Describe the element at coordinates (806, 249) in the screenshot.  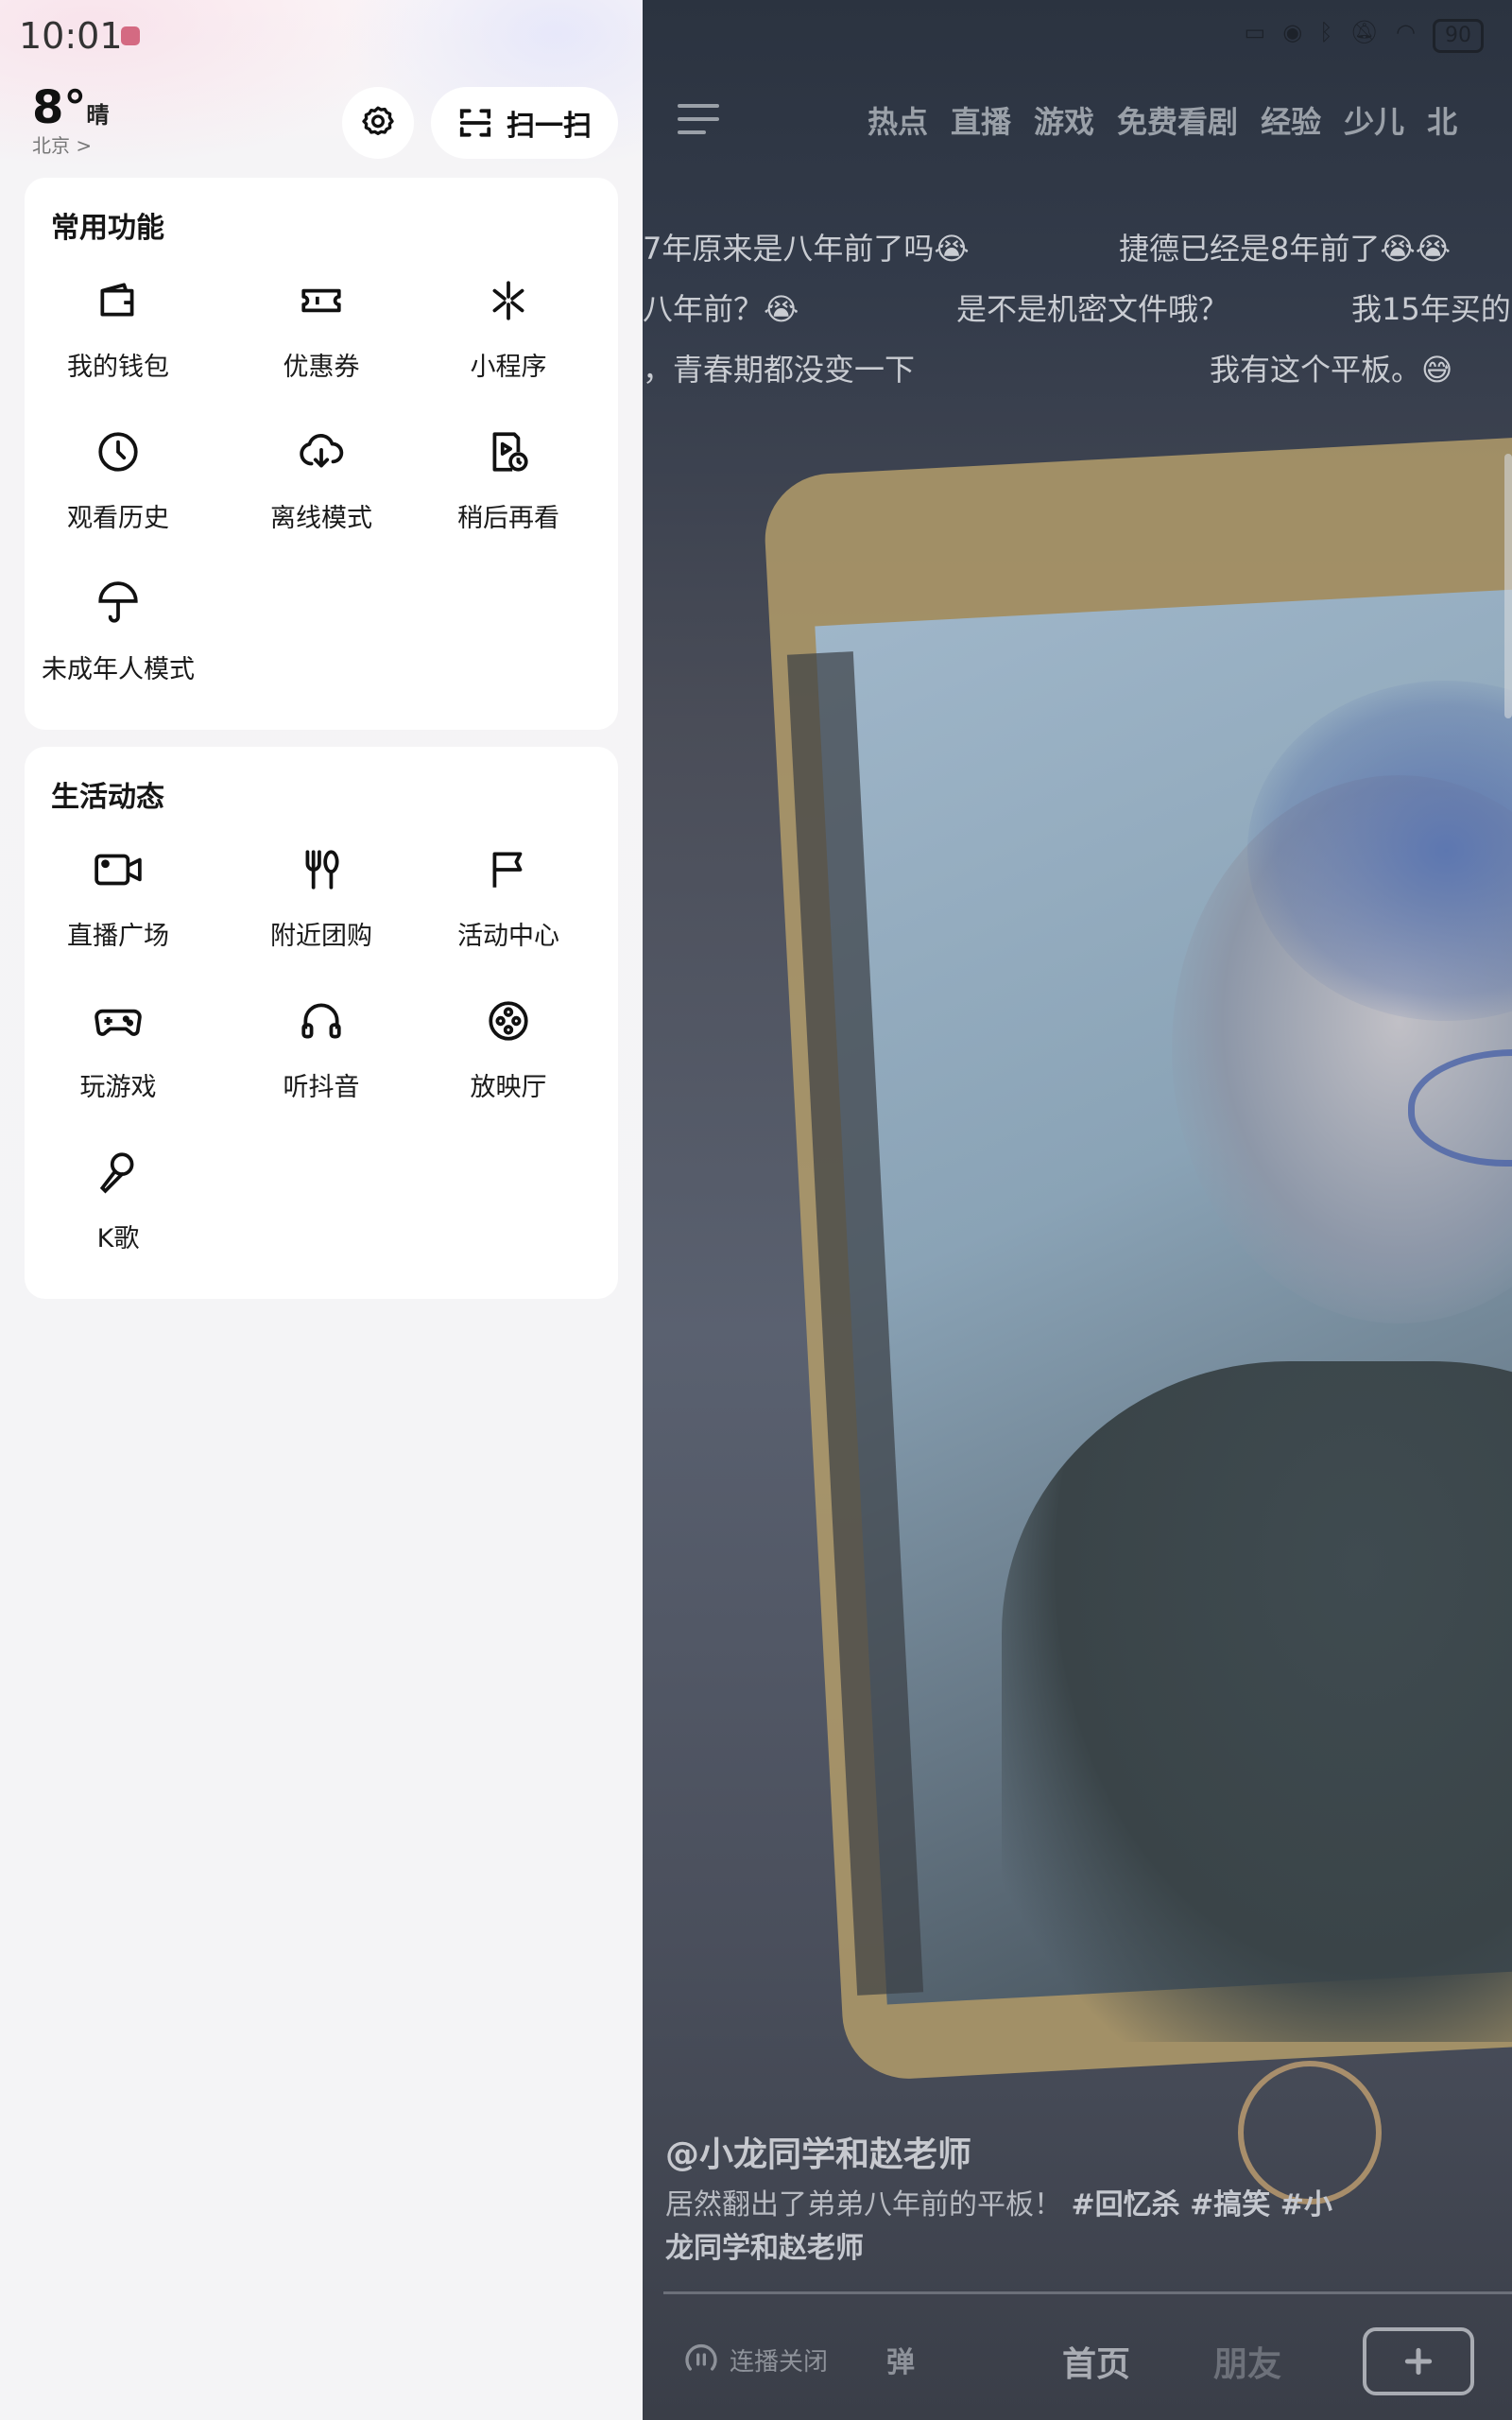
I see `danmaku-comment: 7年原来是八年前了吗😭` at that location.